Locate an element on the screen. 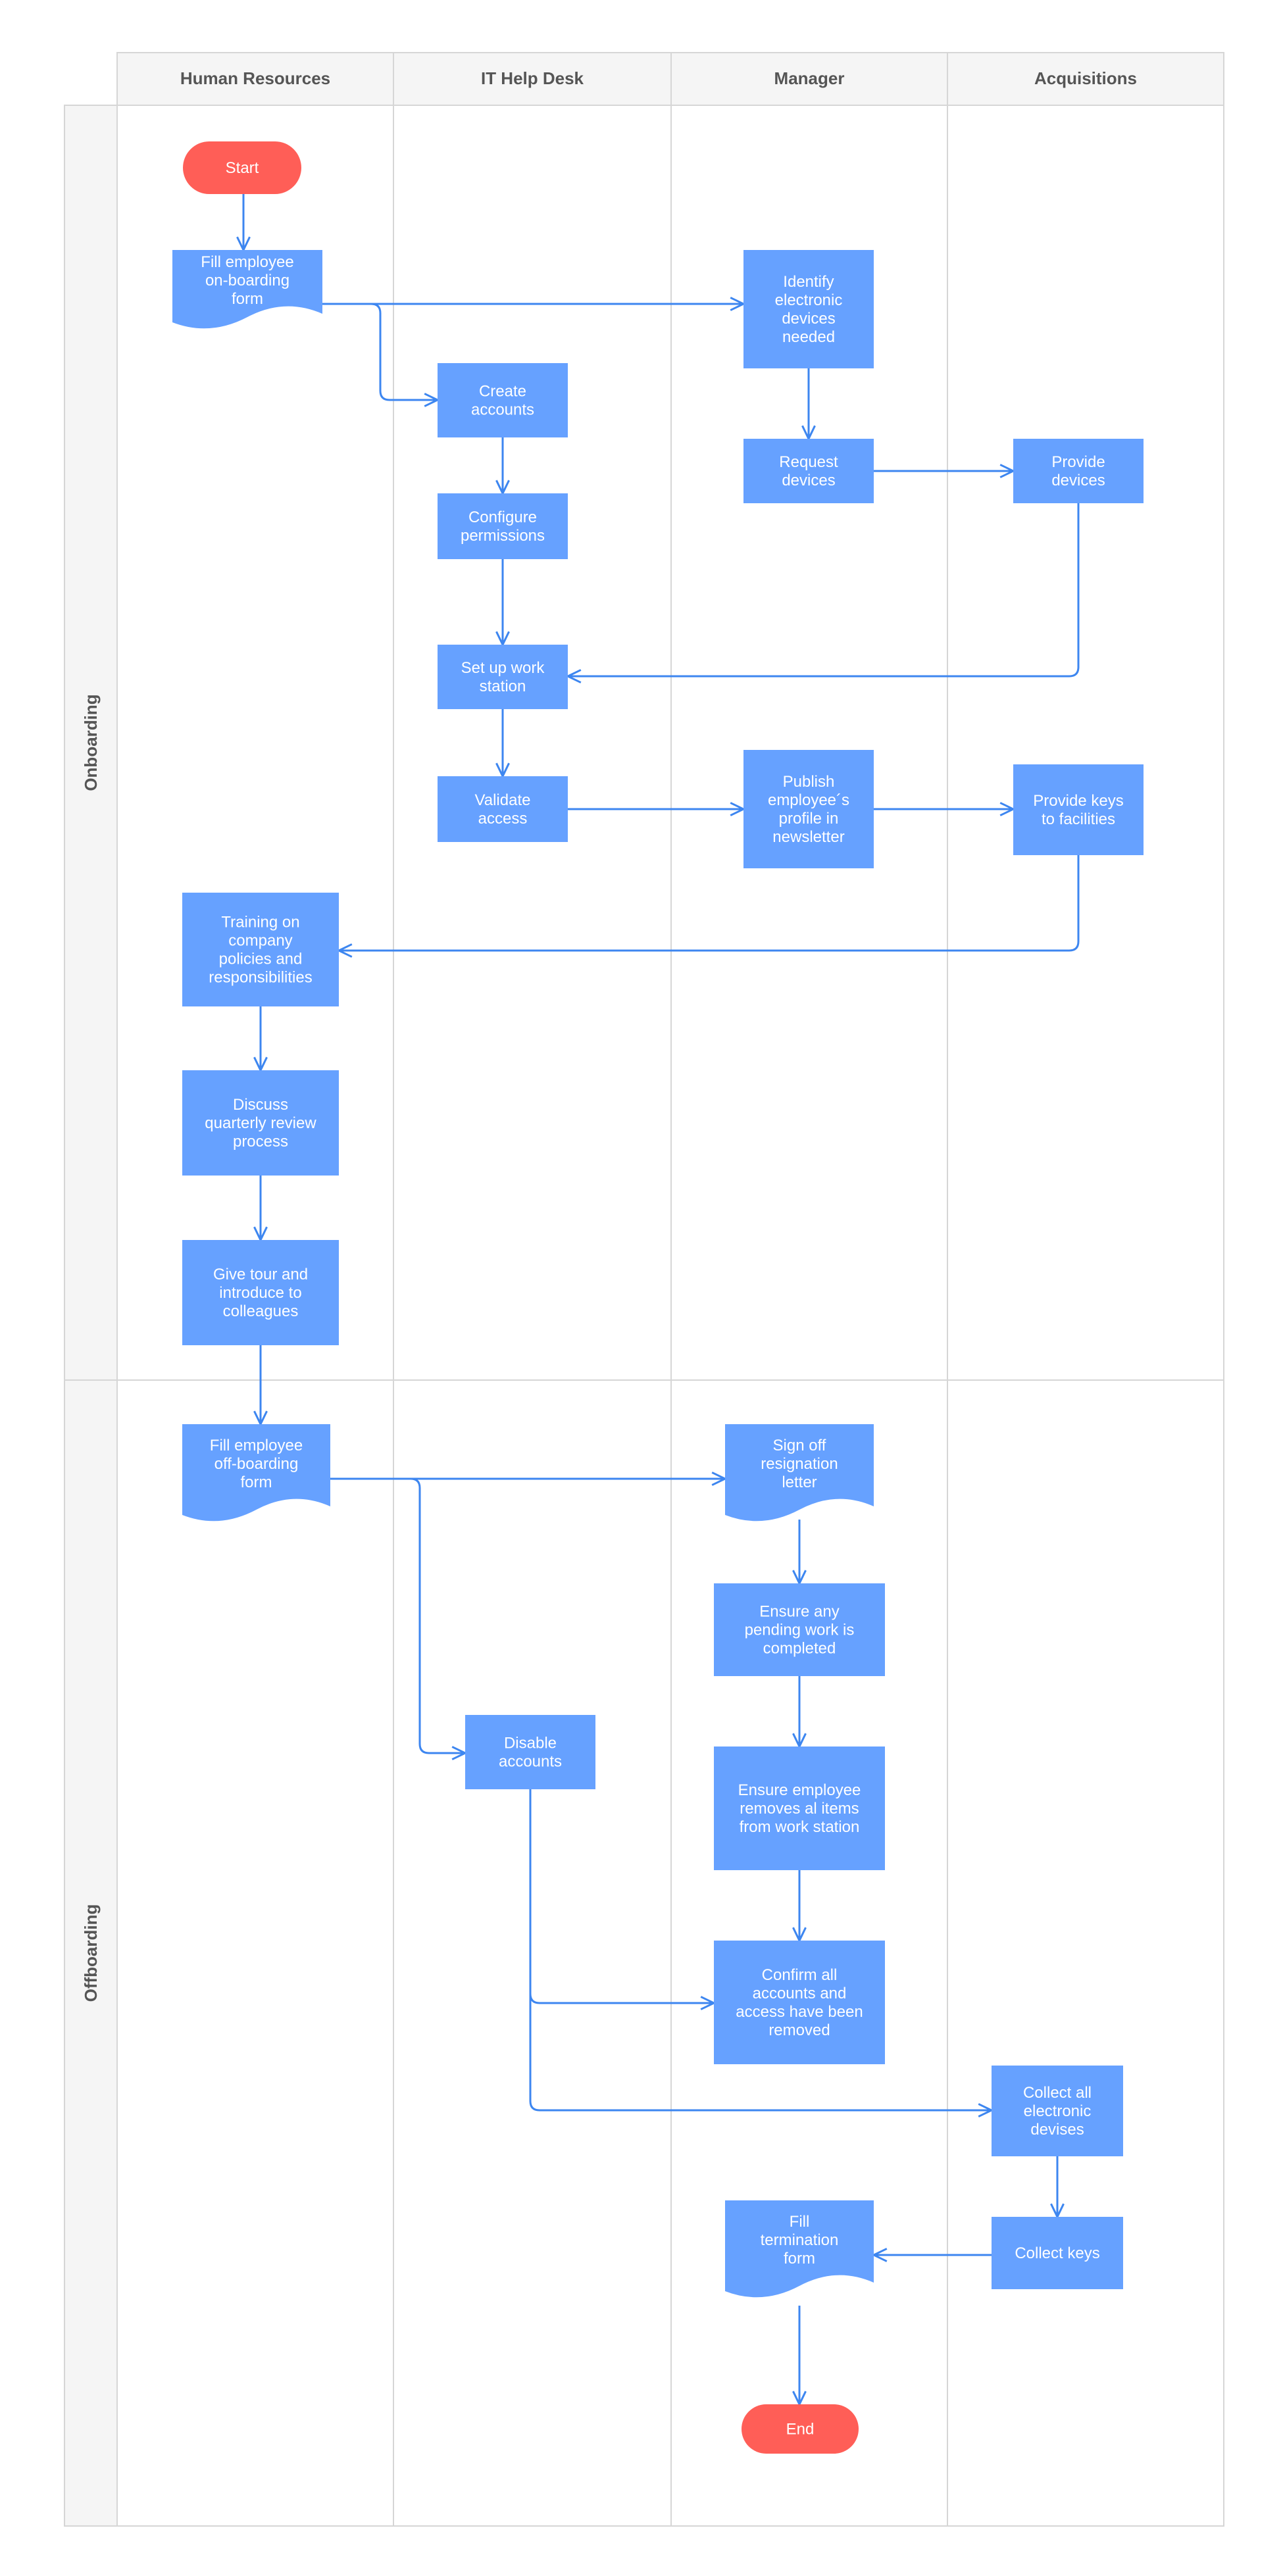 Image resolution: width=1283 pixels, height=2576 pixels. node-label: accounts and is located at coordinates (800, 1993).